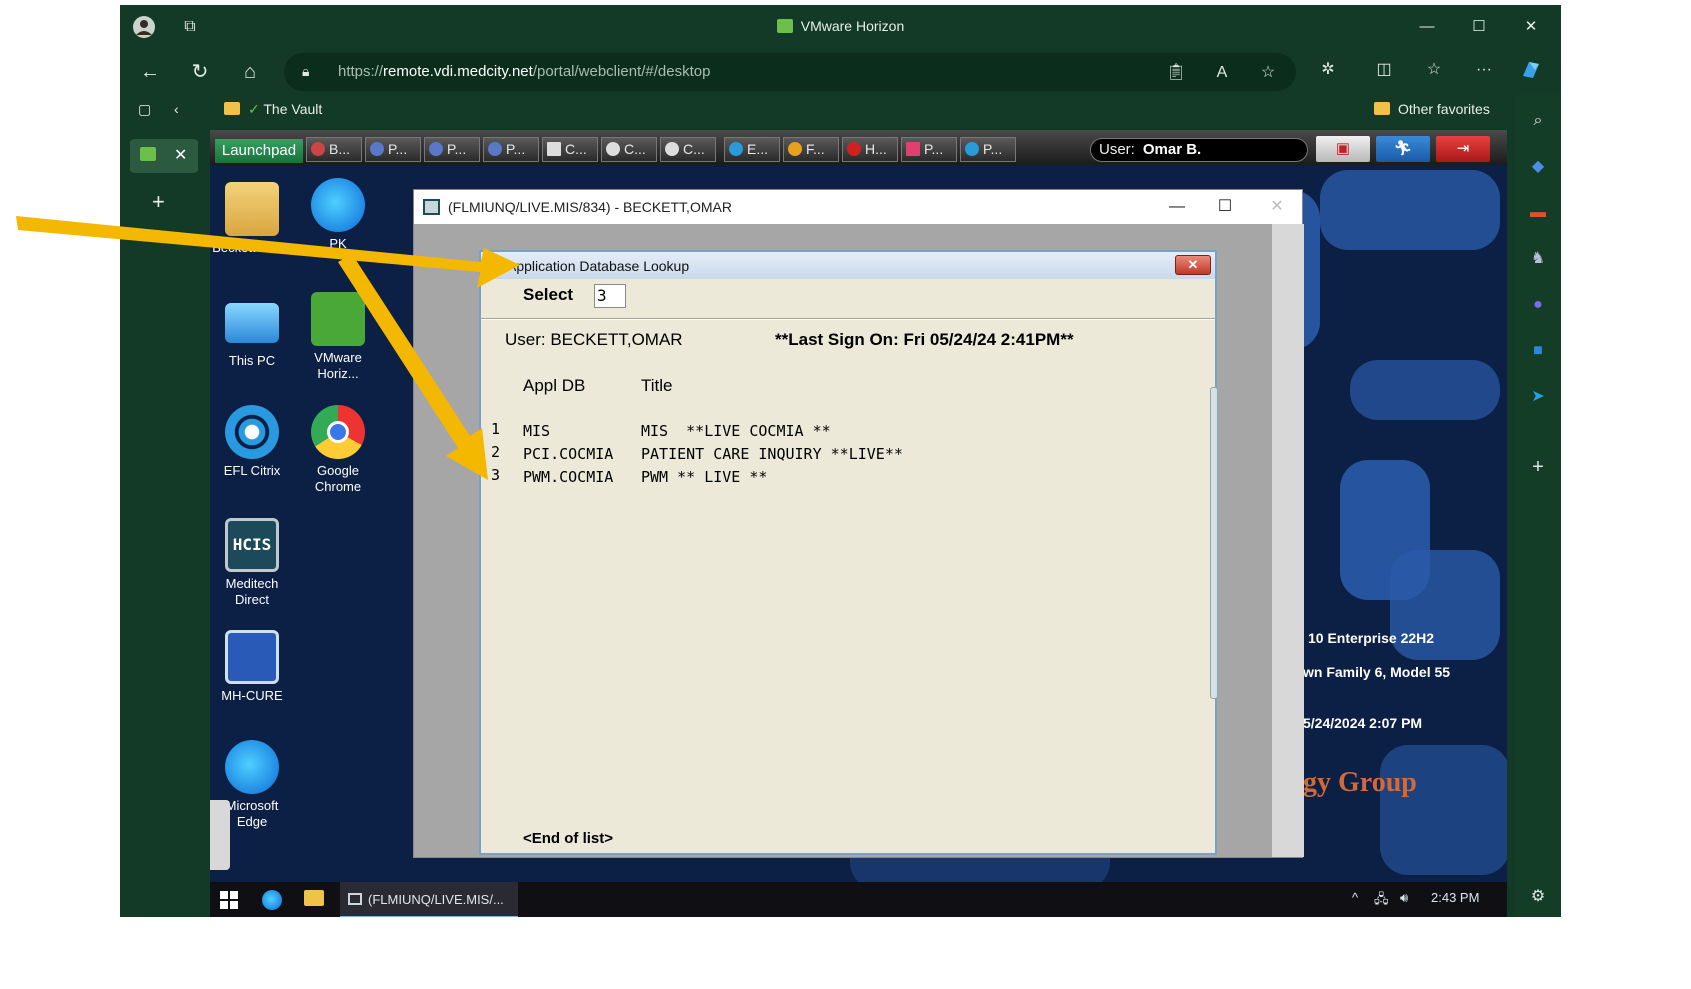  What do you see at coordinates (1404, 898) in the screenshot?
I see `volume-icon: 🔊︎` at bounding box center [1404, 898].